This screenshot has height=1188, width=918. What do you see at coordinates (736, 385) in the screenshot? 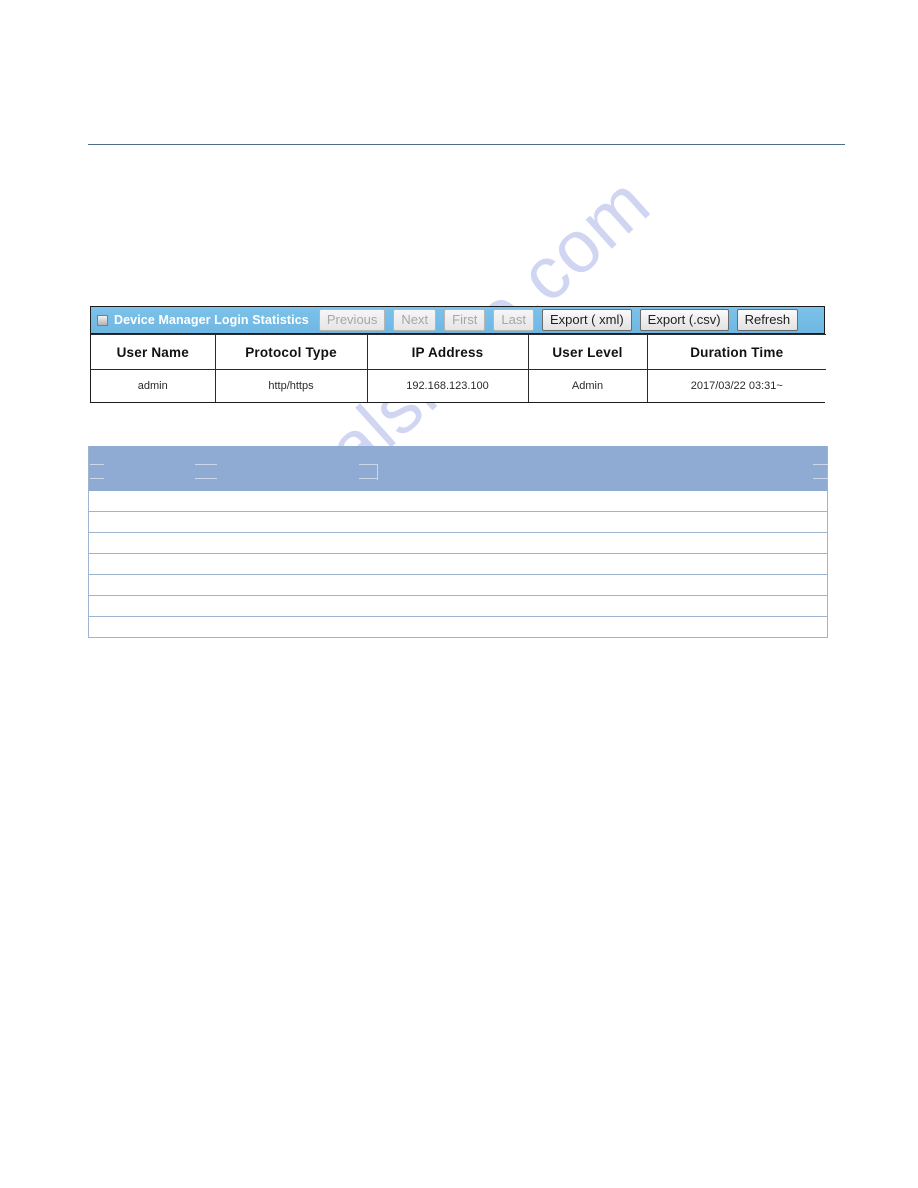
I see `cell-duration-time: 2017/03/22 03:31~` at bounding box center [736, 385].